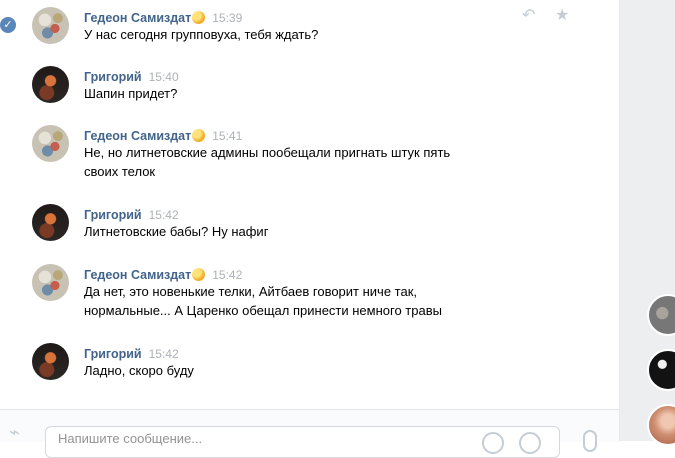  What do you see at coordinates (16, 432) in the screenshot?
I see `paperclip-icon: ⌁` at bounding box center [16, 432].